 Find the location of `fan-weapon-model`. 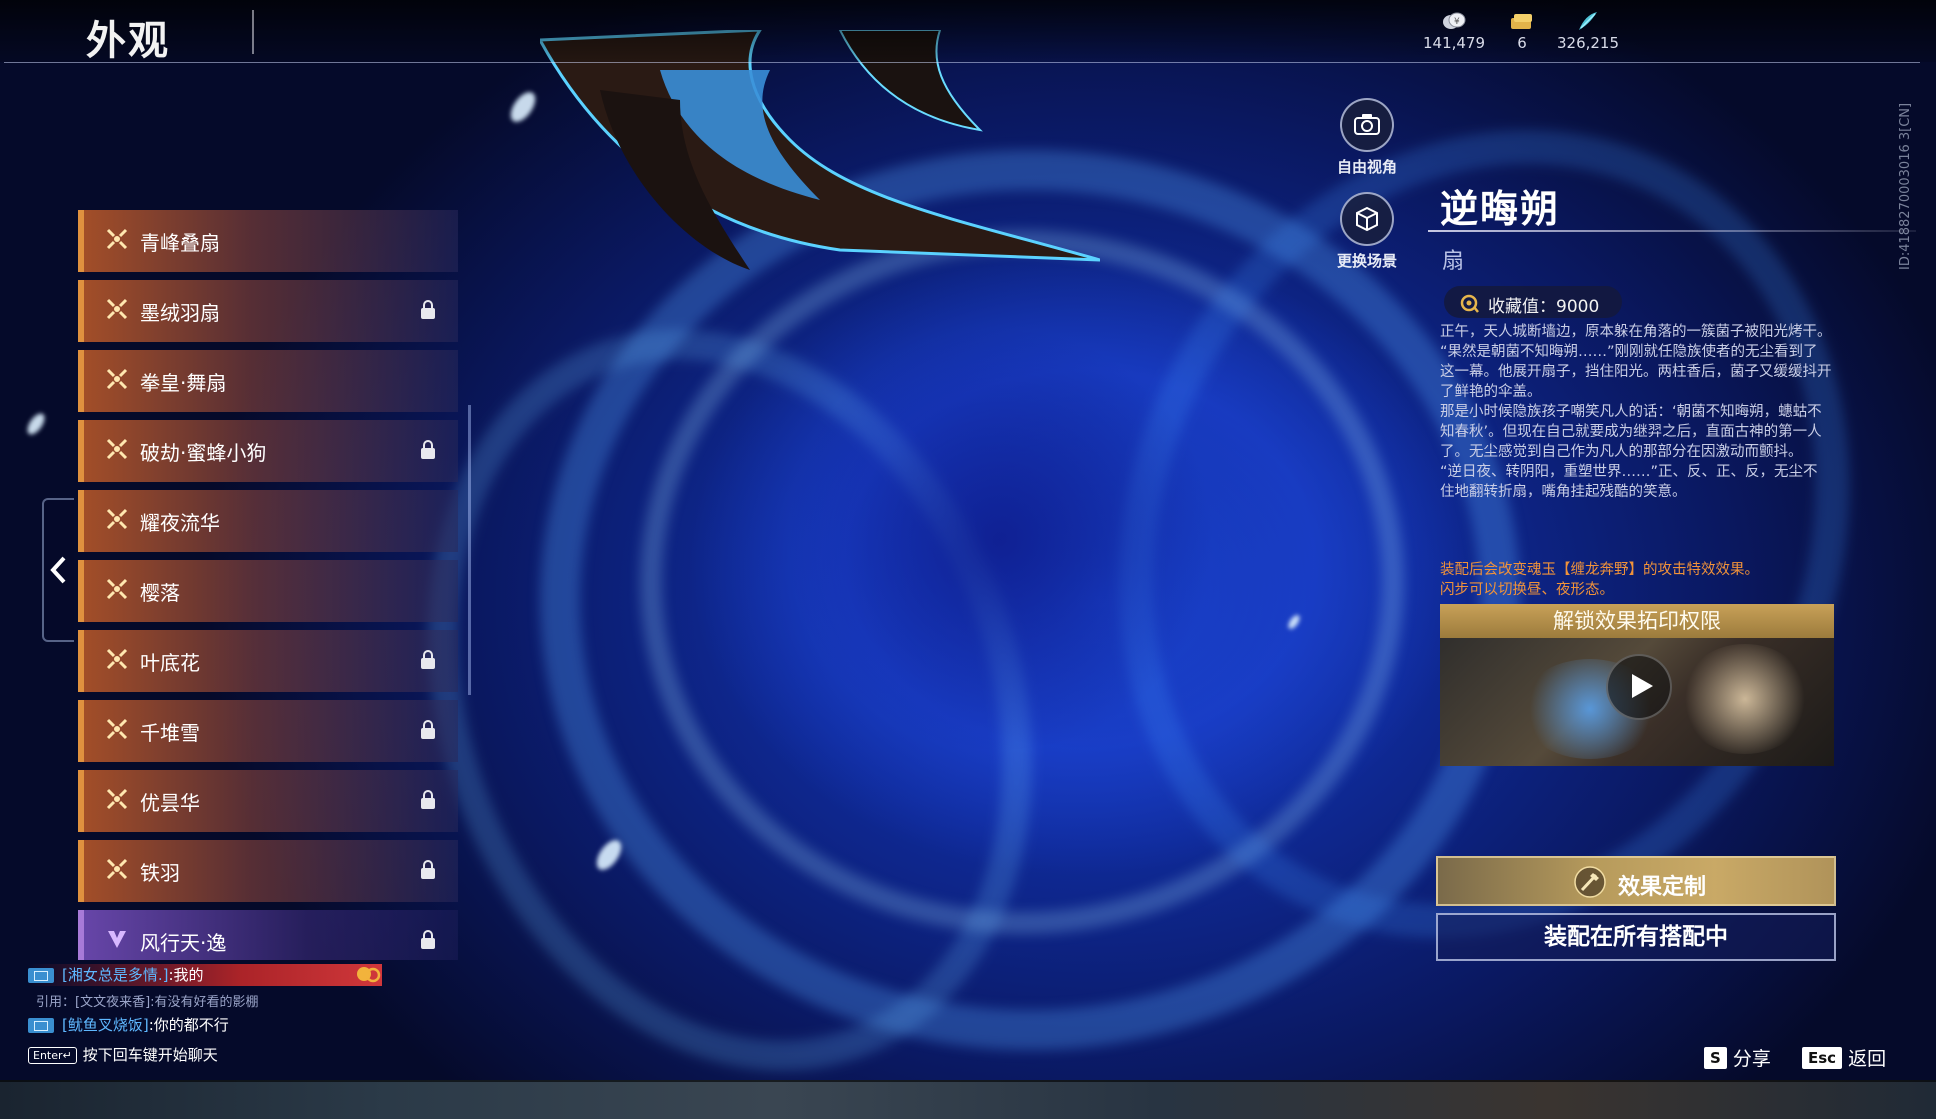

fan-weapon-model is located at coordinates (820, 155).